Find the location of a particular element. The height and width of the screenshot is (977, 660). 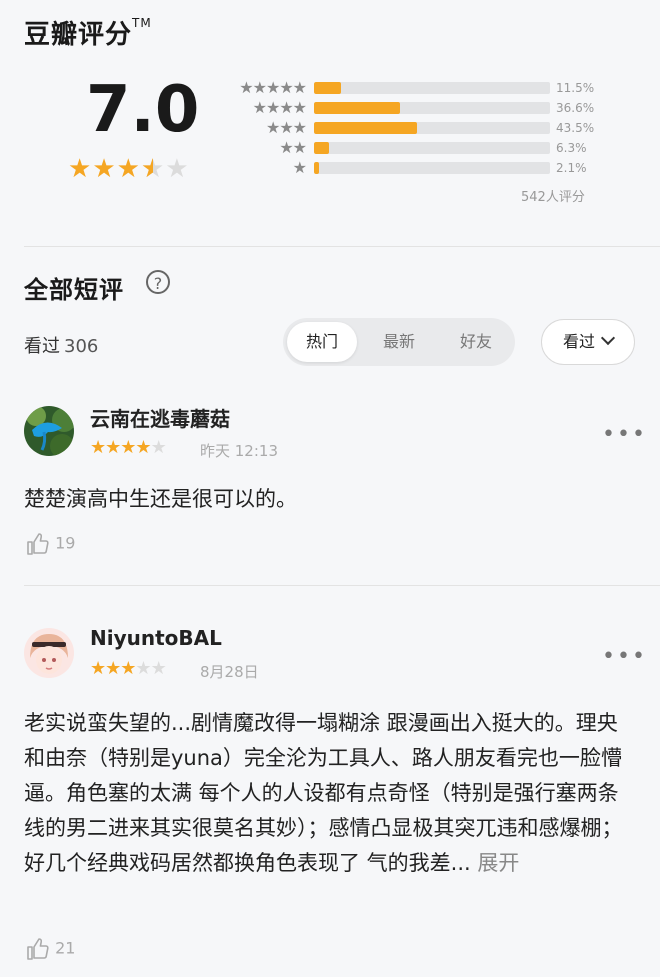

watched-count-label: 看过 is located at coordinates (42, 346).